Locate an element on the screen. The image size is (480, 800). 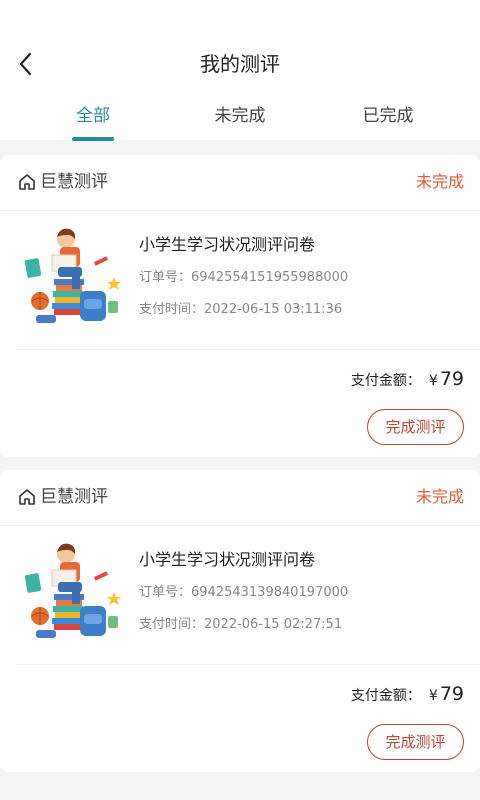
tab-incomplete: 未完成 is located at coordinates (240, 116).